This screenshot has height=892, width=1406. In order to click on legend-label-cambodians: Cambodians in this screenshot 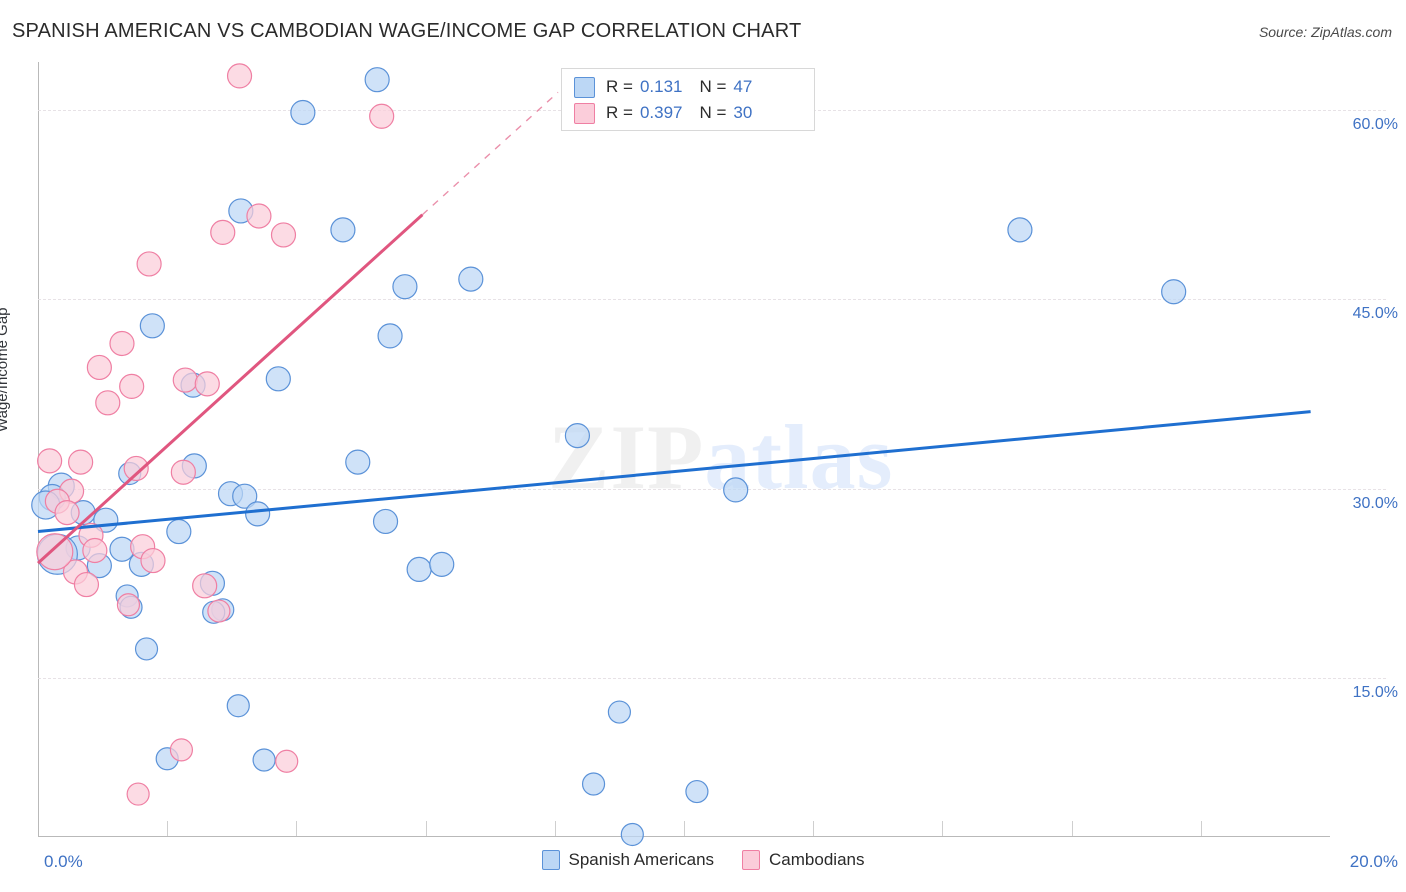, I will do `click(817, 859)`.